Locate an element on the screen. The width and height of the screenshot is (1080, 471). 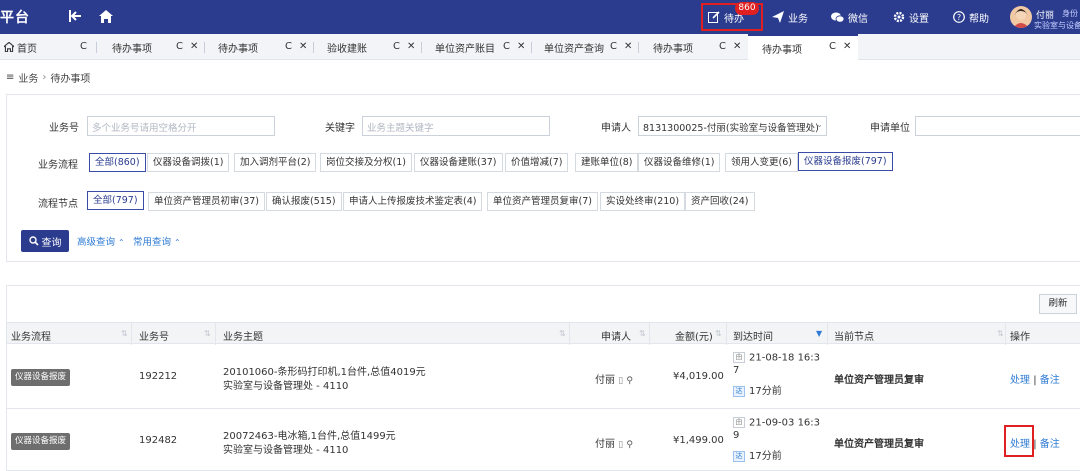
process-link: 处理 is located at coordinates (1020, 380).